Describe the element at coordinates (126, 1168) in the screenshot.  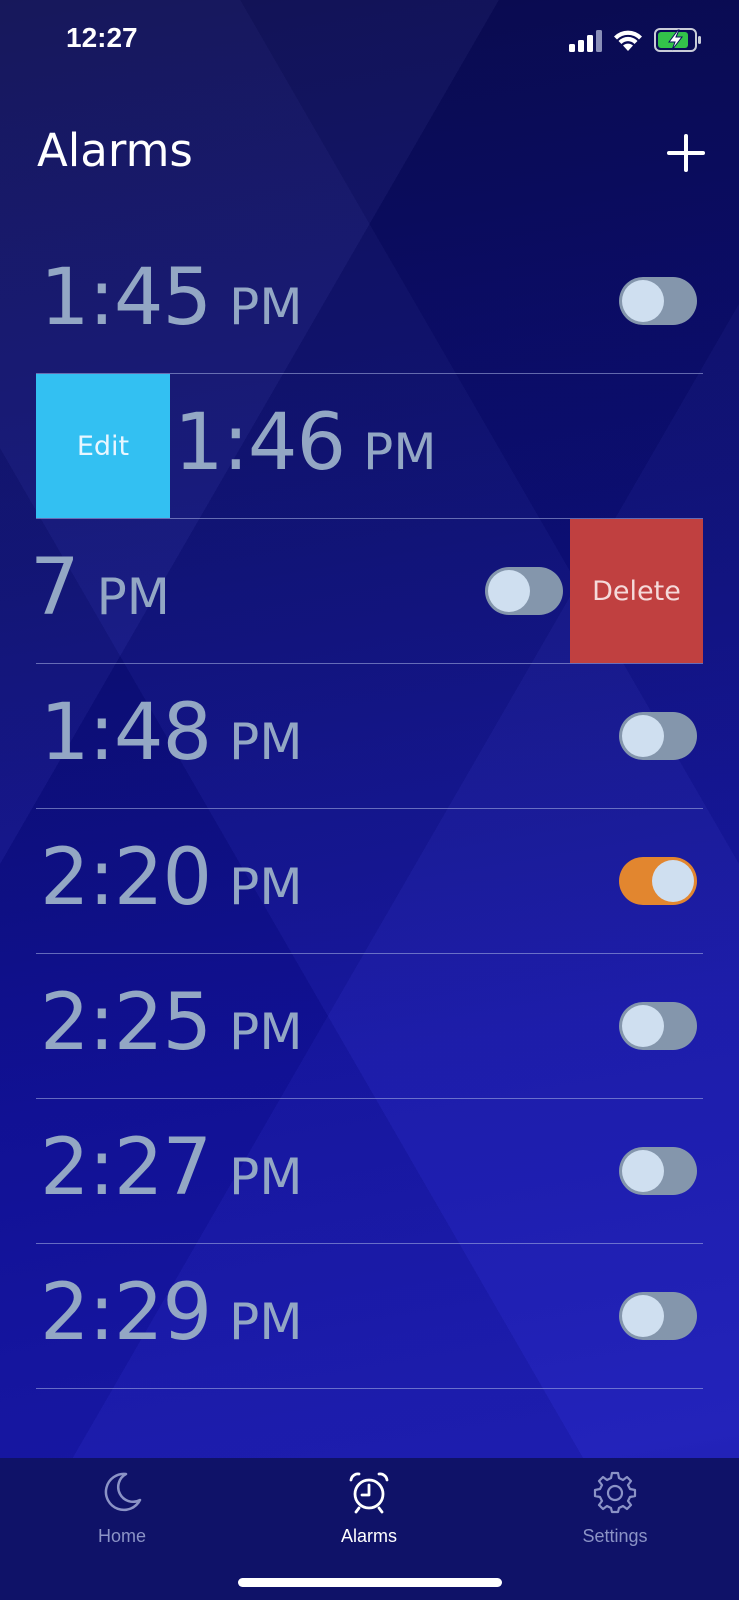
I see `alarm-time-digits: 2:27` at that location.